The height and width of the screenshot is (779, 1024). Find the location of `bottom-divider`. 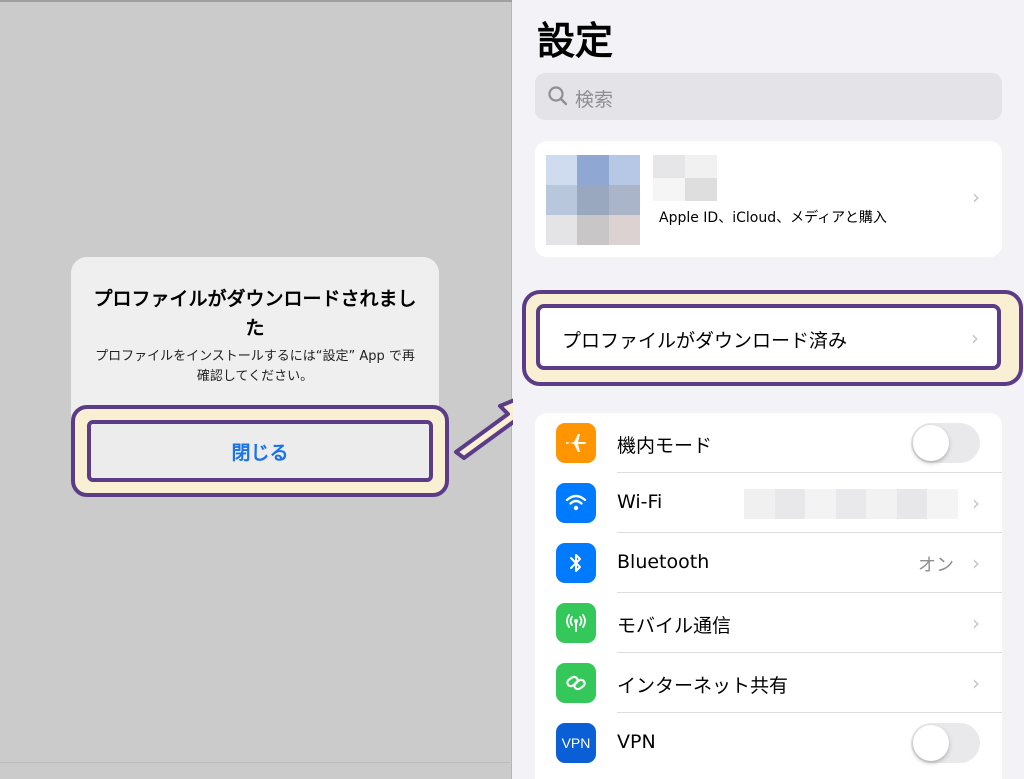

bottom-divider is located at coordinates (256, 762).